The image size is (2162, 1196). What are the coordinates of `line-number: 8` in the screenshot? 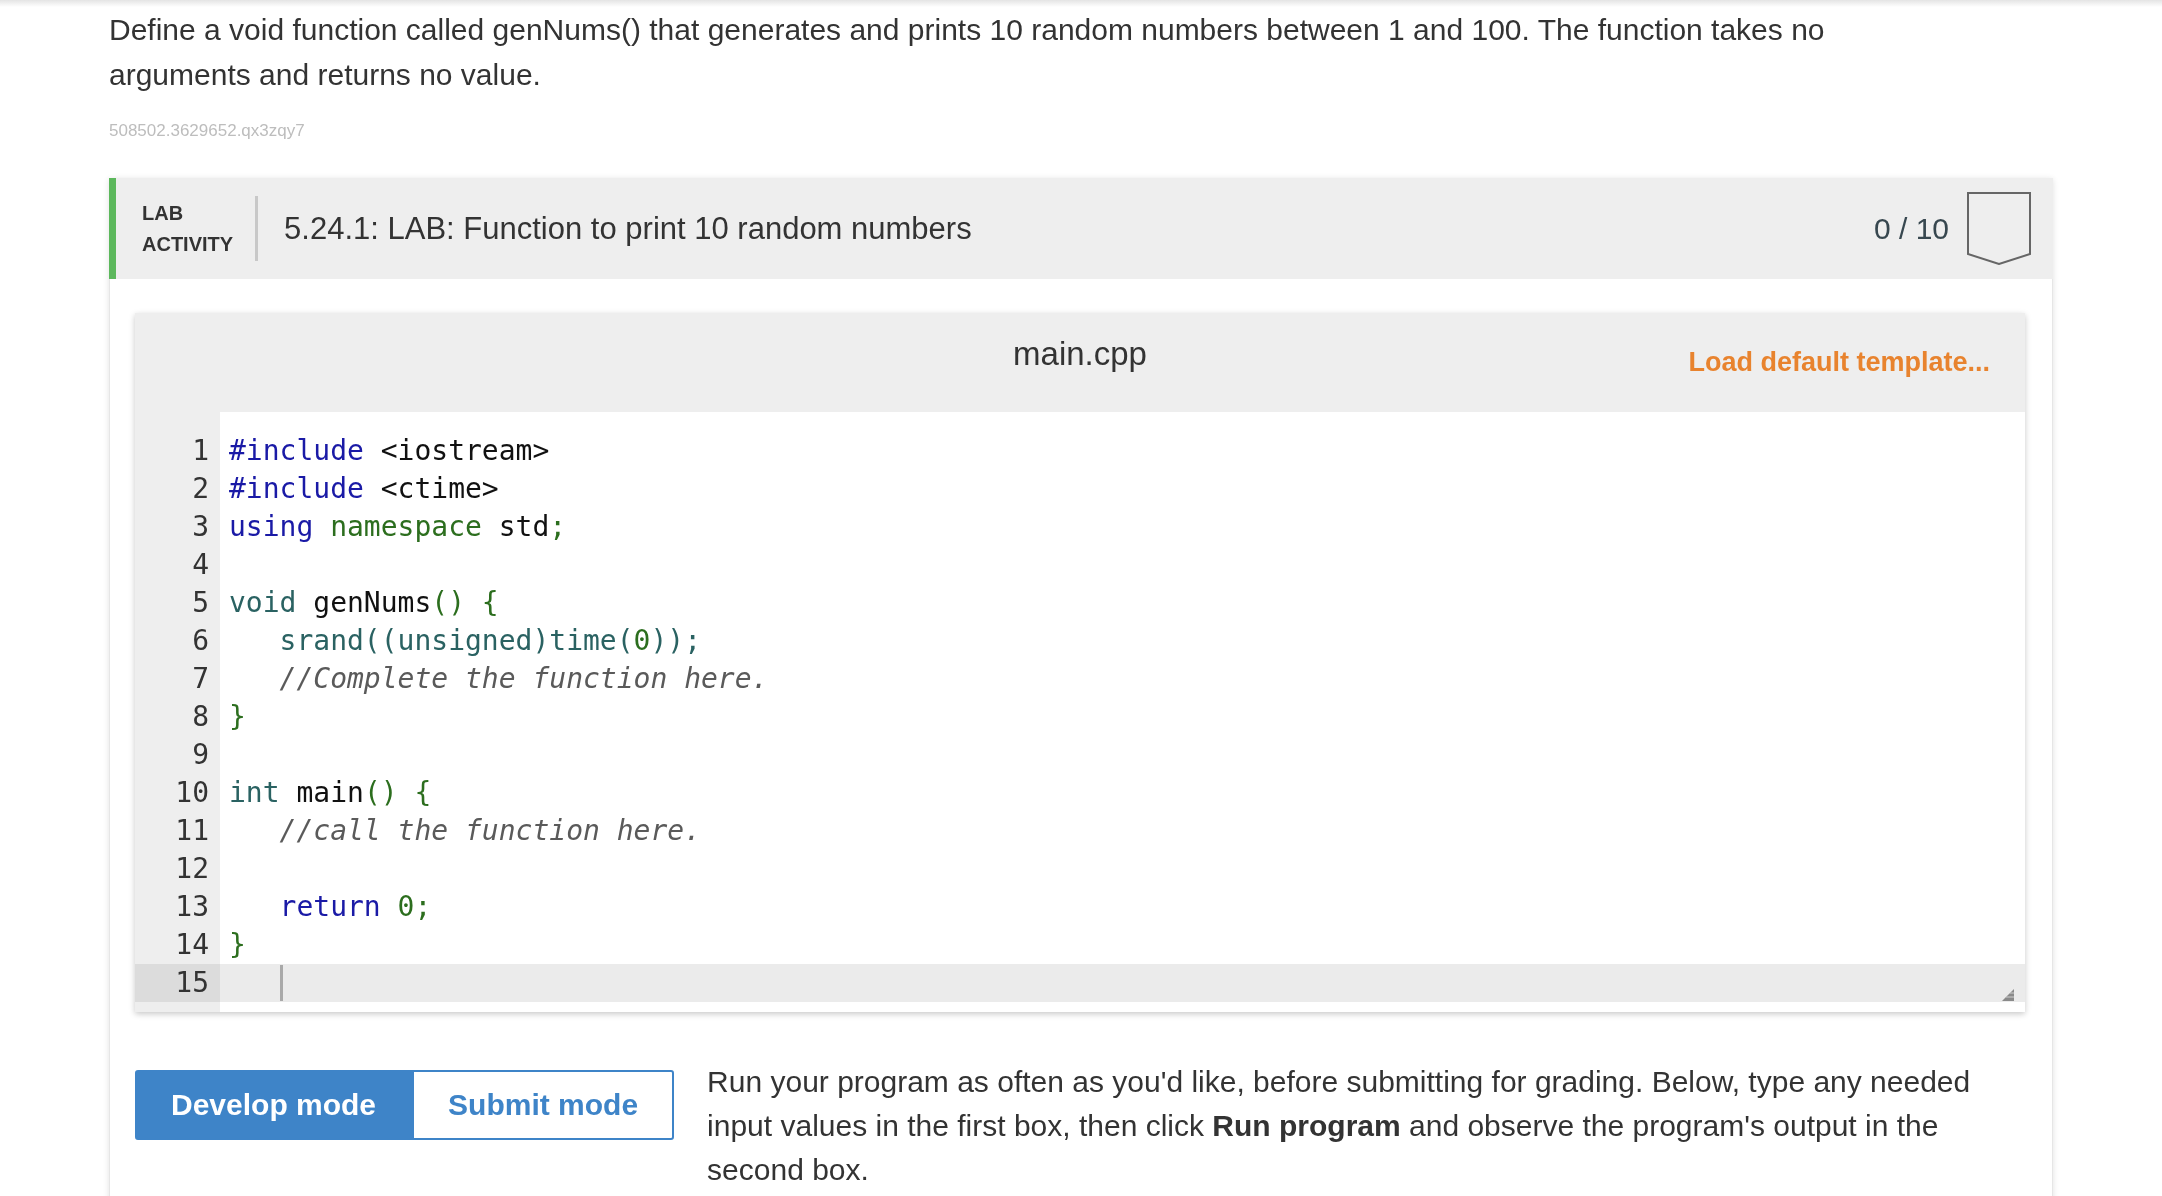 It's located at (200, 717).